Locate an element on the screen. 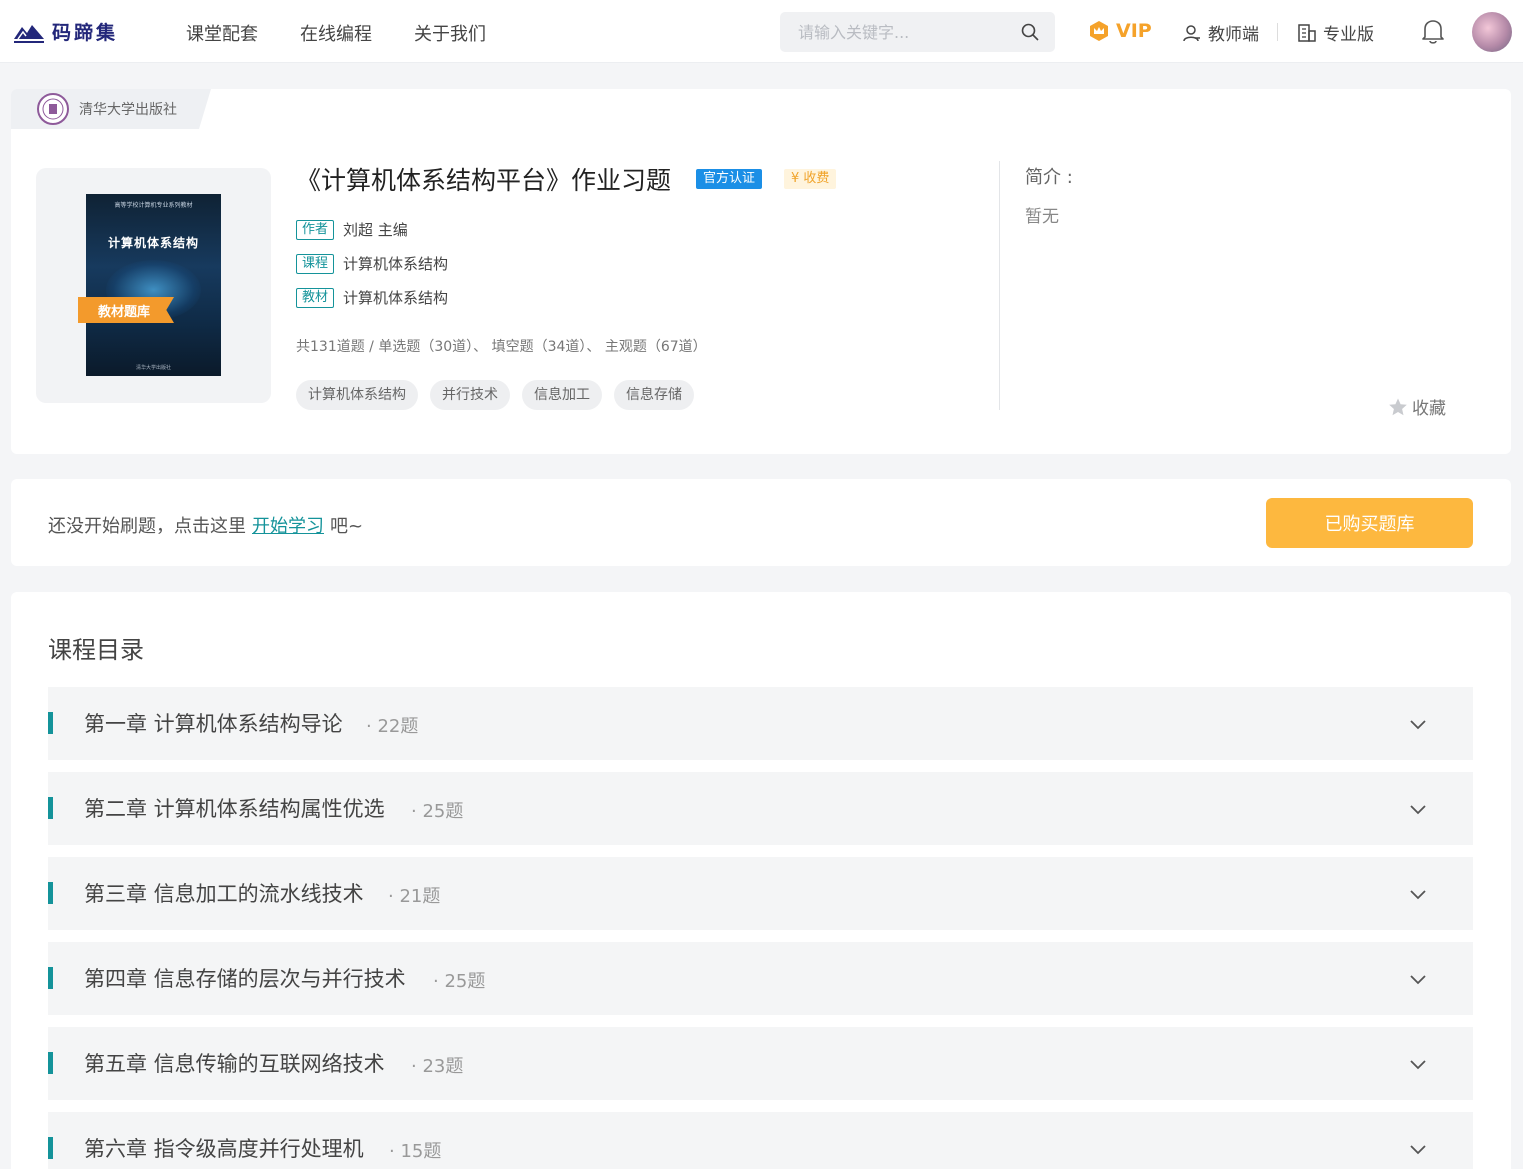 This screenshot has height=1169, width=1523. meta-course: 课程 计算机体系结构 is located at coordinates (372, 263).